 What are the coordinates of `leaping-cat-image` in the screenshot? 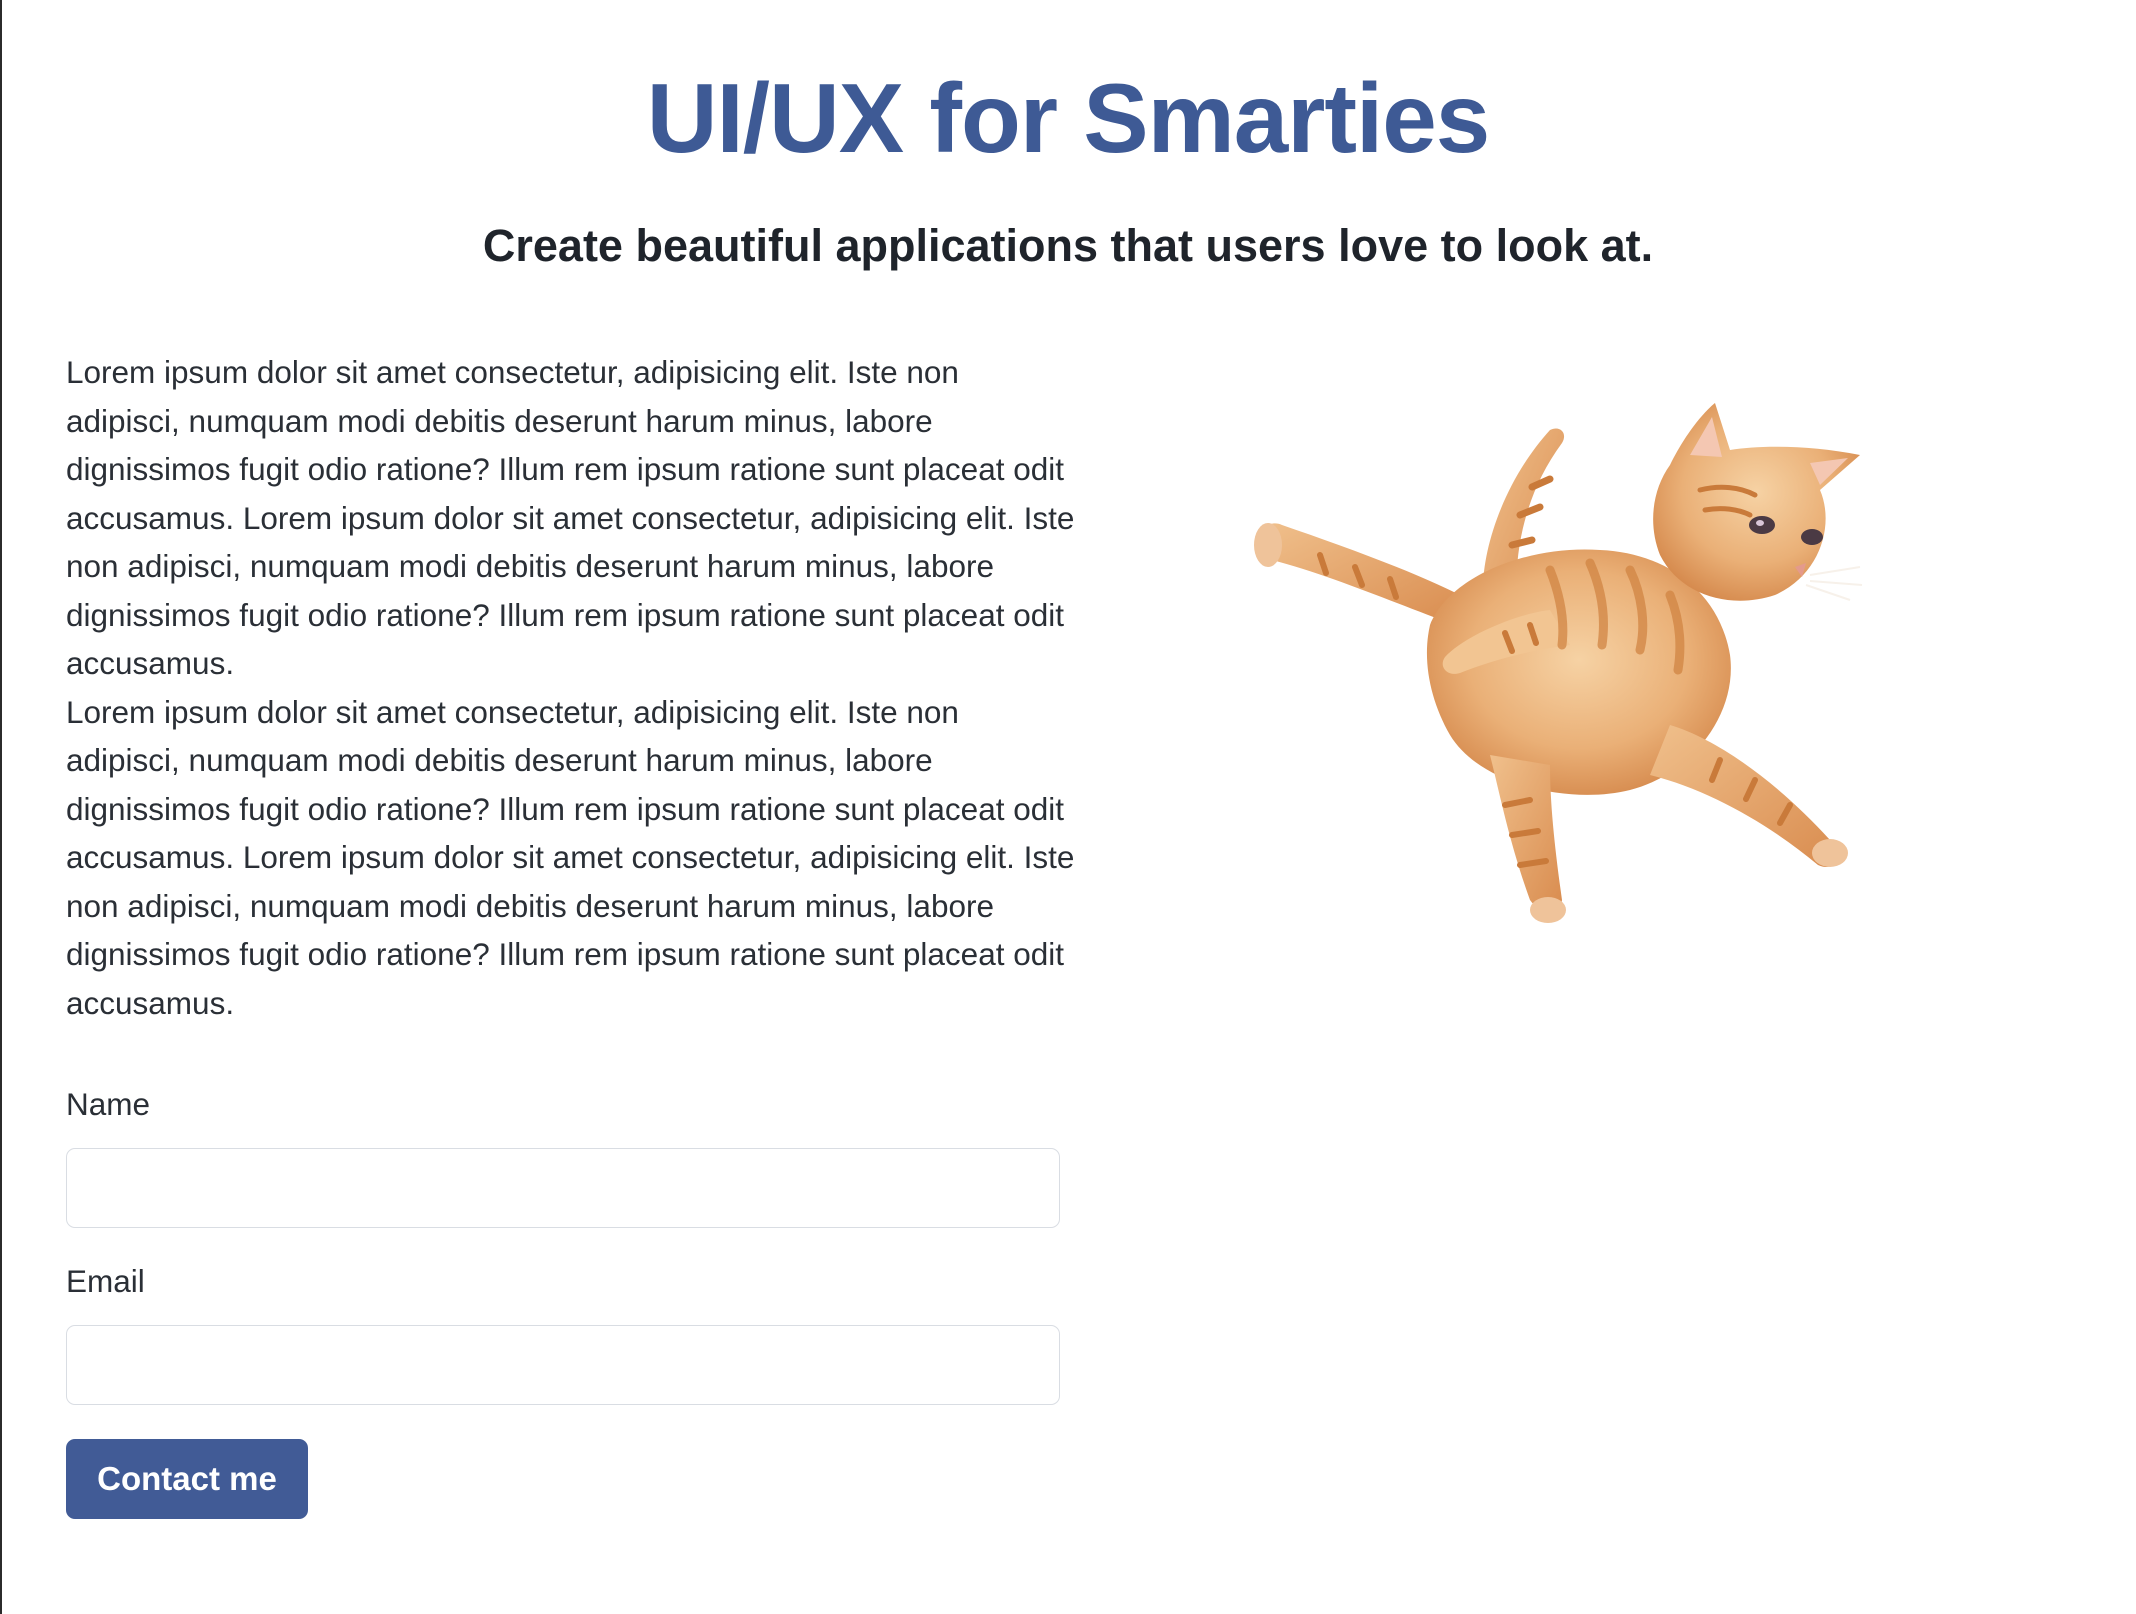 It's located at (1590, 695).